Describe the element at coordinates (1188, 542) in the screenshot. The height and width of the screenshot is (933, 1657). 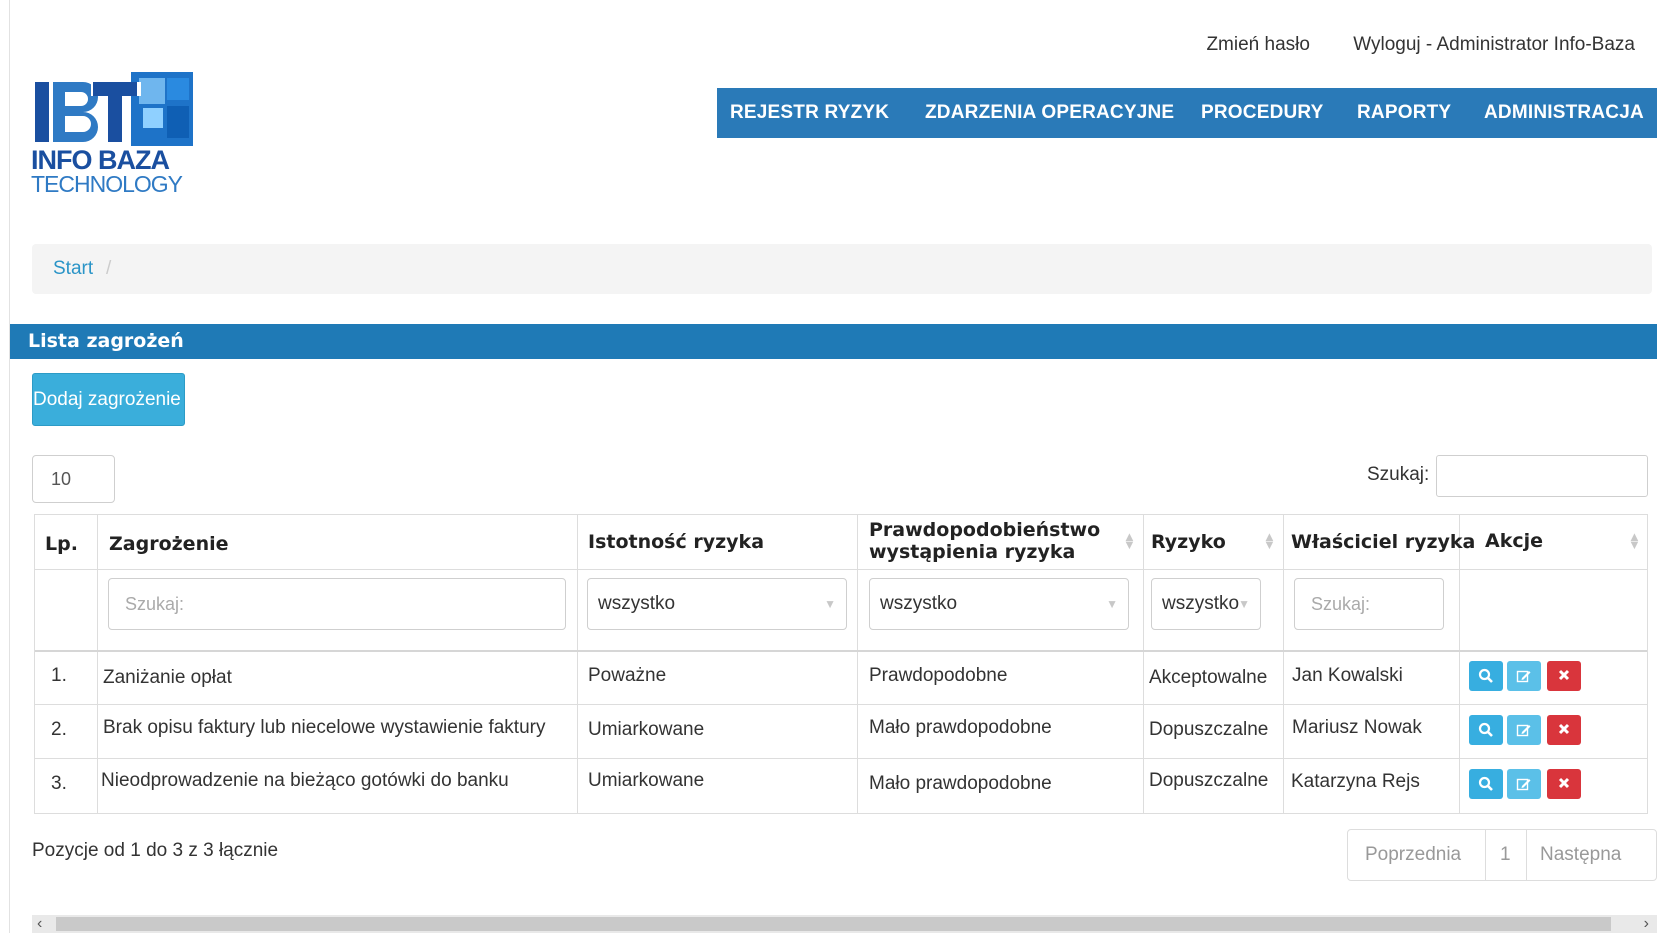
I see `column-header-risk: Ryzyko` at that location.